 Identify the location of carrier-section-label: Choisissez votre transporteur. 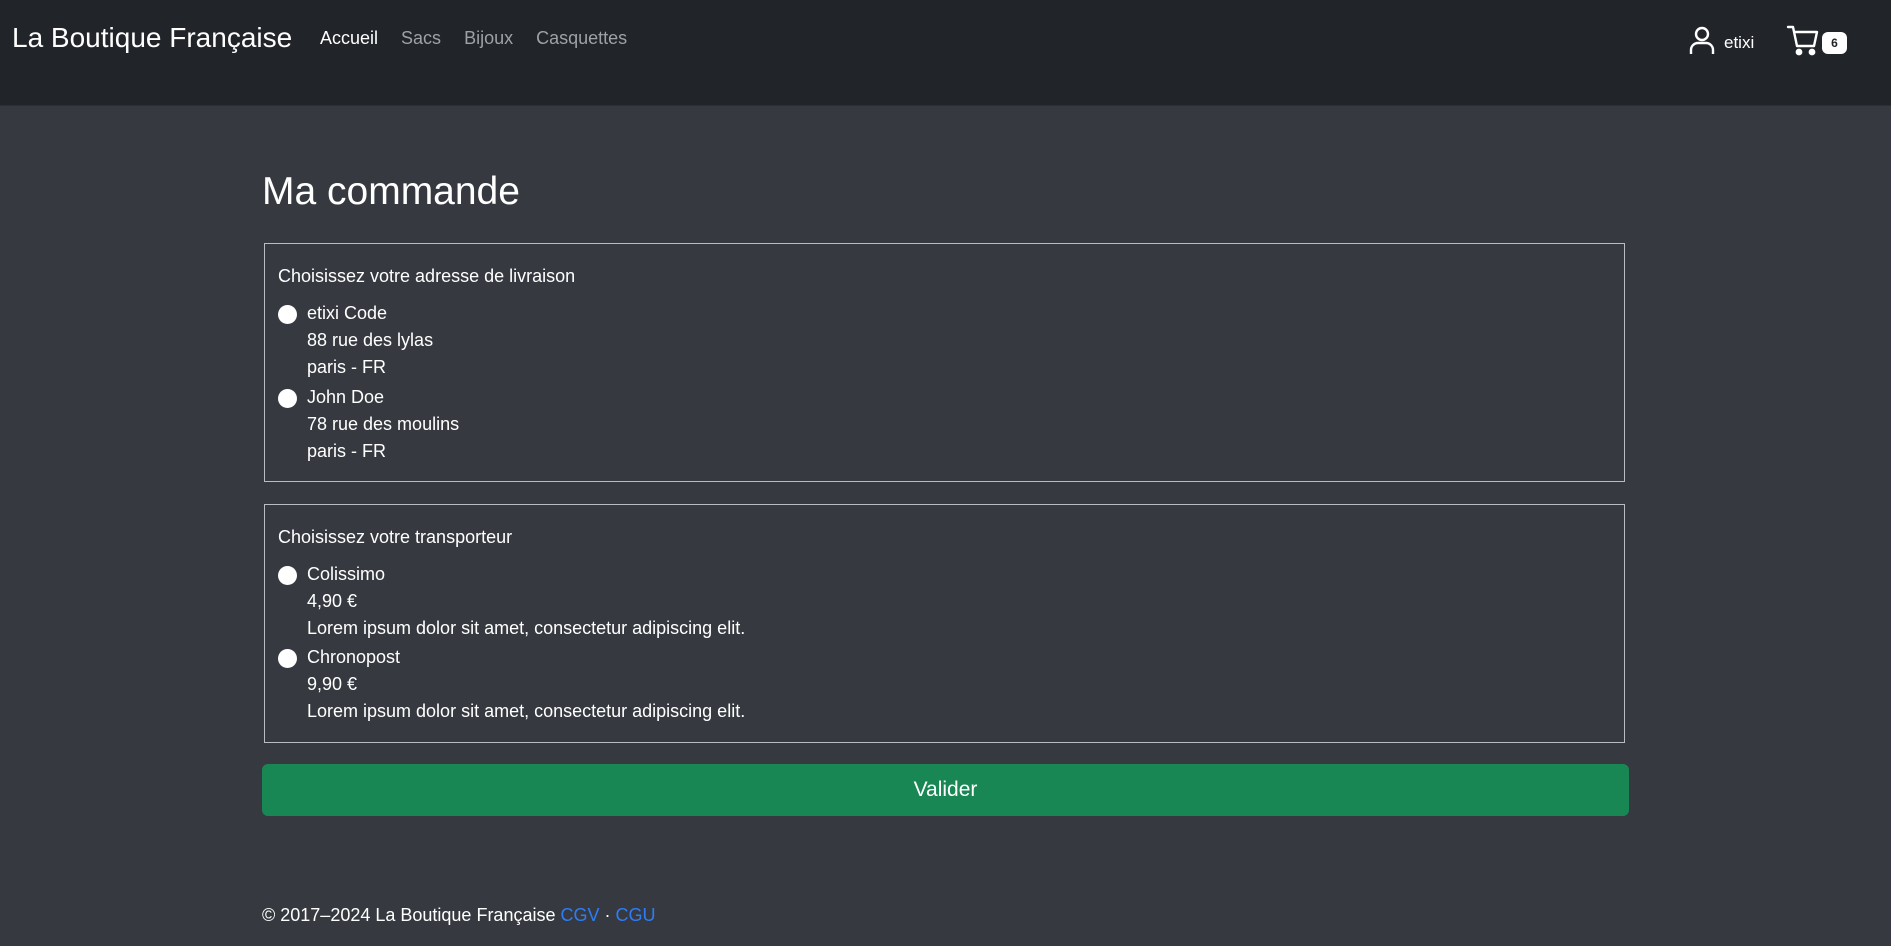
(395, 537).